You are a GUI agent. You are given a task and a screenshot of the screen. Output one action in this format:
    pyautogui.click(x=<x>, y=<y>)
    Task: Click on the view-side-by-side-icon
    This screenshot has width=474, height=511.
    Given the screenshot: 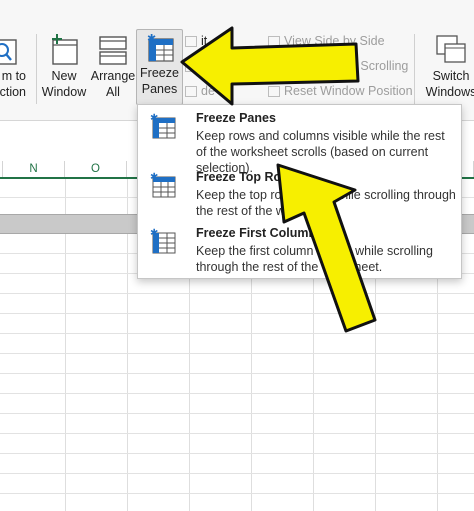 What is the action you would take?
    pyautogui.click(x=274, y=41)
    